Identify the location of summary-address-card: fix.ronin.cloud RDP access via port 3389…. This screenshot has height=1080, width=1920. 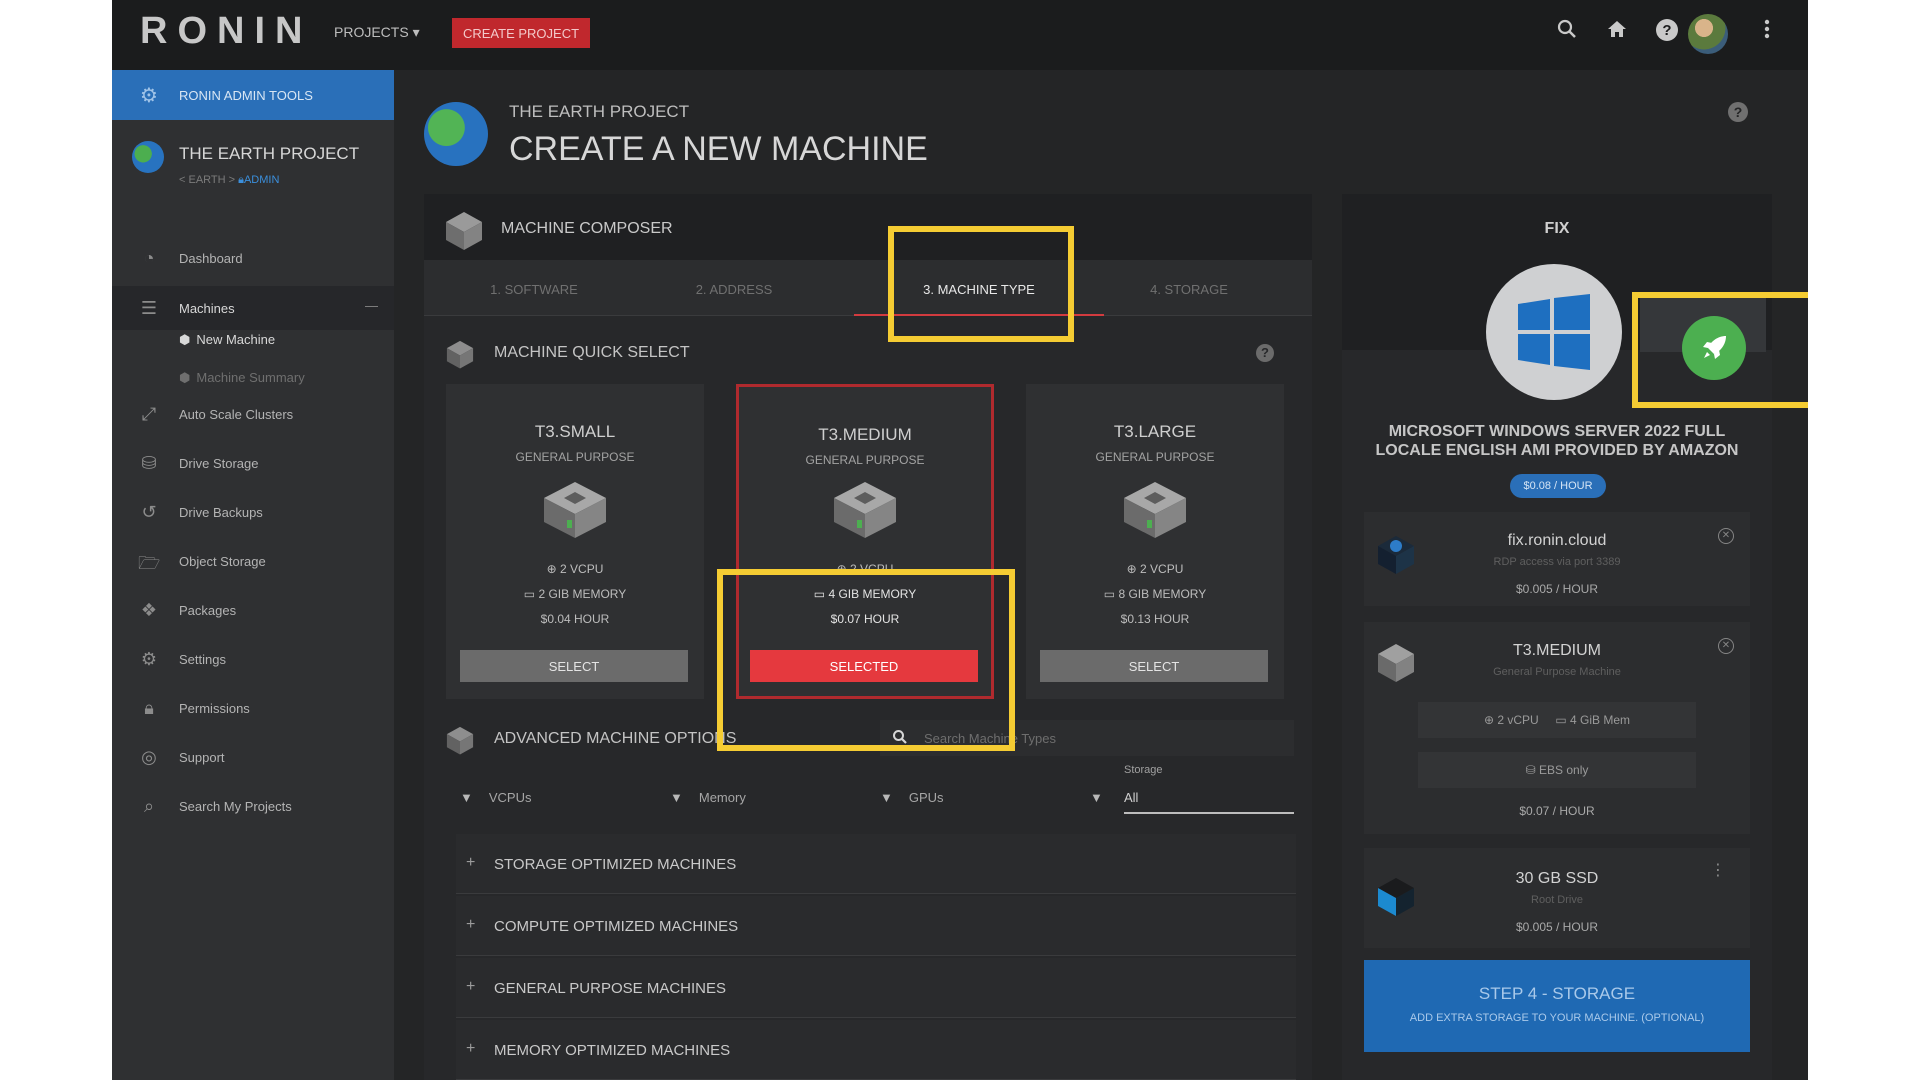
(1557, 559).